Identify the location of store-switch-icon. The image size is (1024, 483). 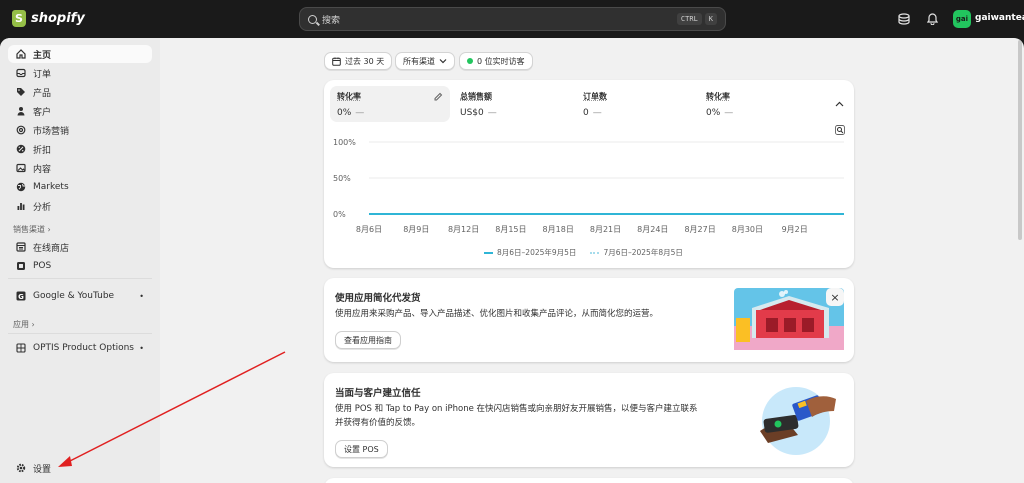
(904, 19).